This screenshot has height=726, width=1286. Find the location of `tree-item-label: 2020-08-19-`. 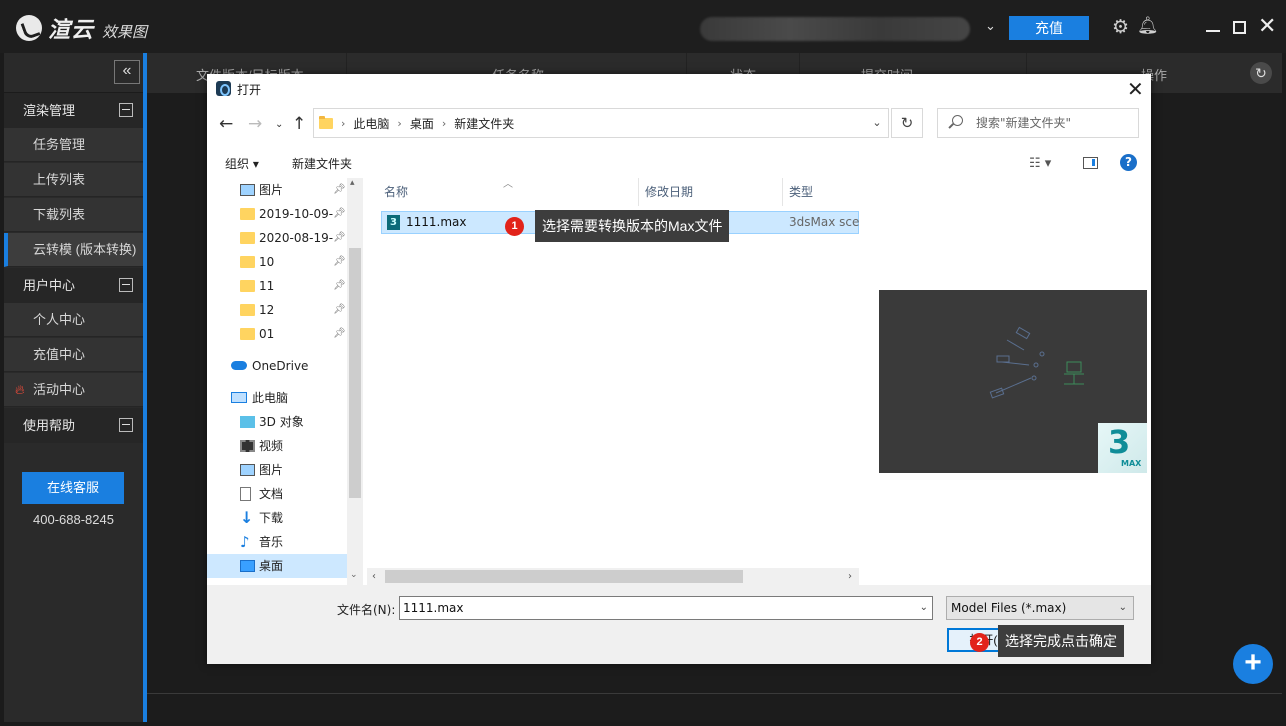

tree-item-label: 2020-08-19- is located at coordinates (296, 238).